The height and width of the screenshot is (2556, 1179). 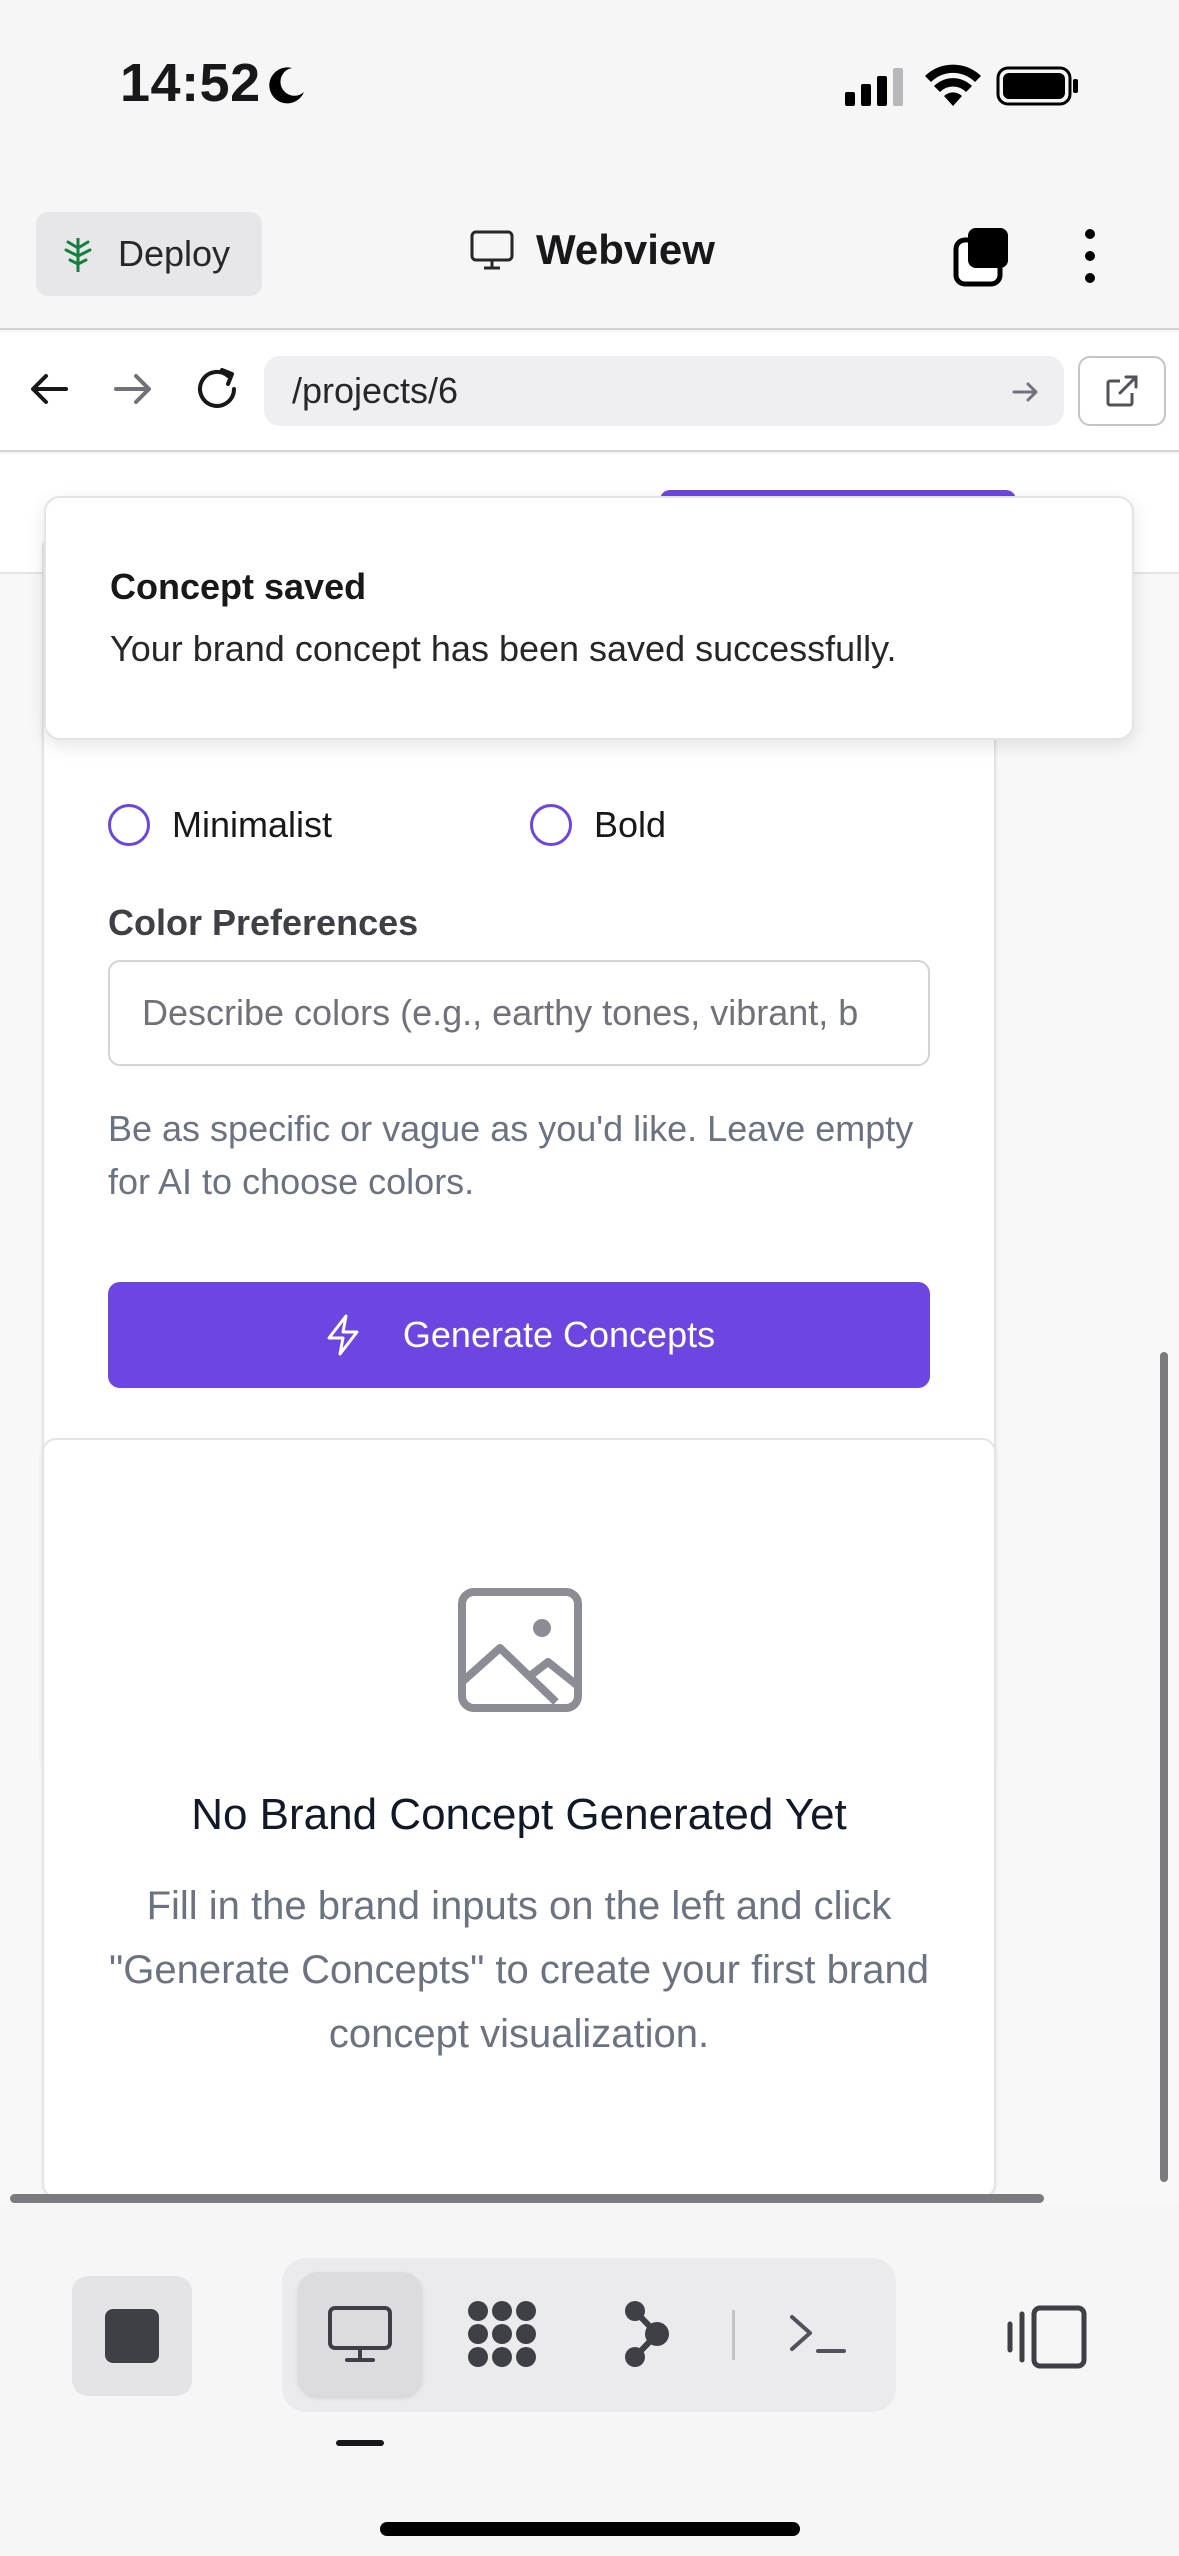 I want to click on color-preferences-label: Color Preferences, so click(x=263, y=922).